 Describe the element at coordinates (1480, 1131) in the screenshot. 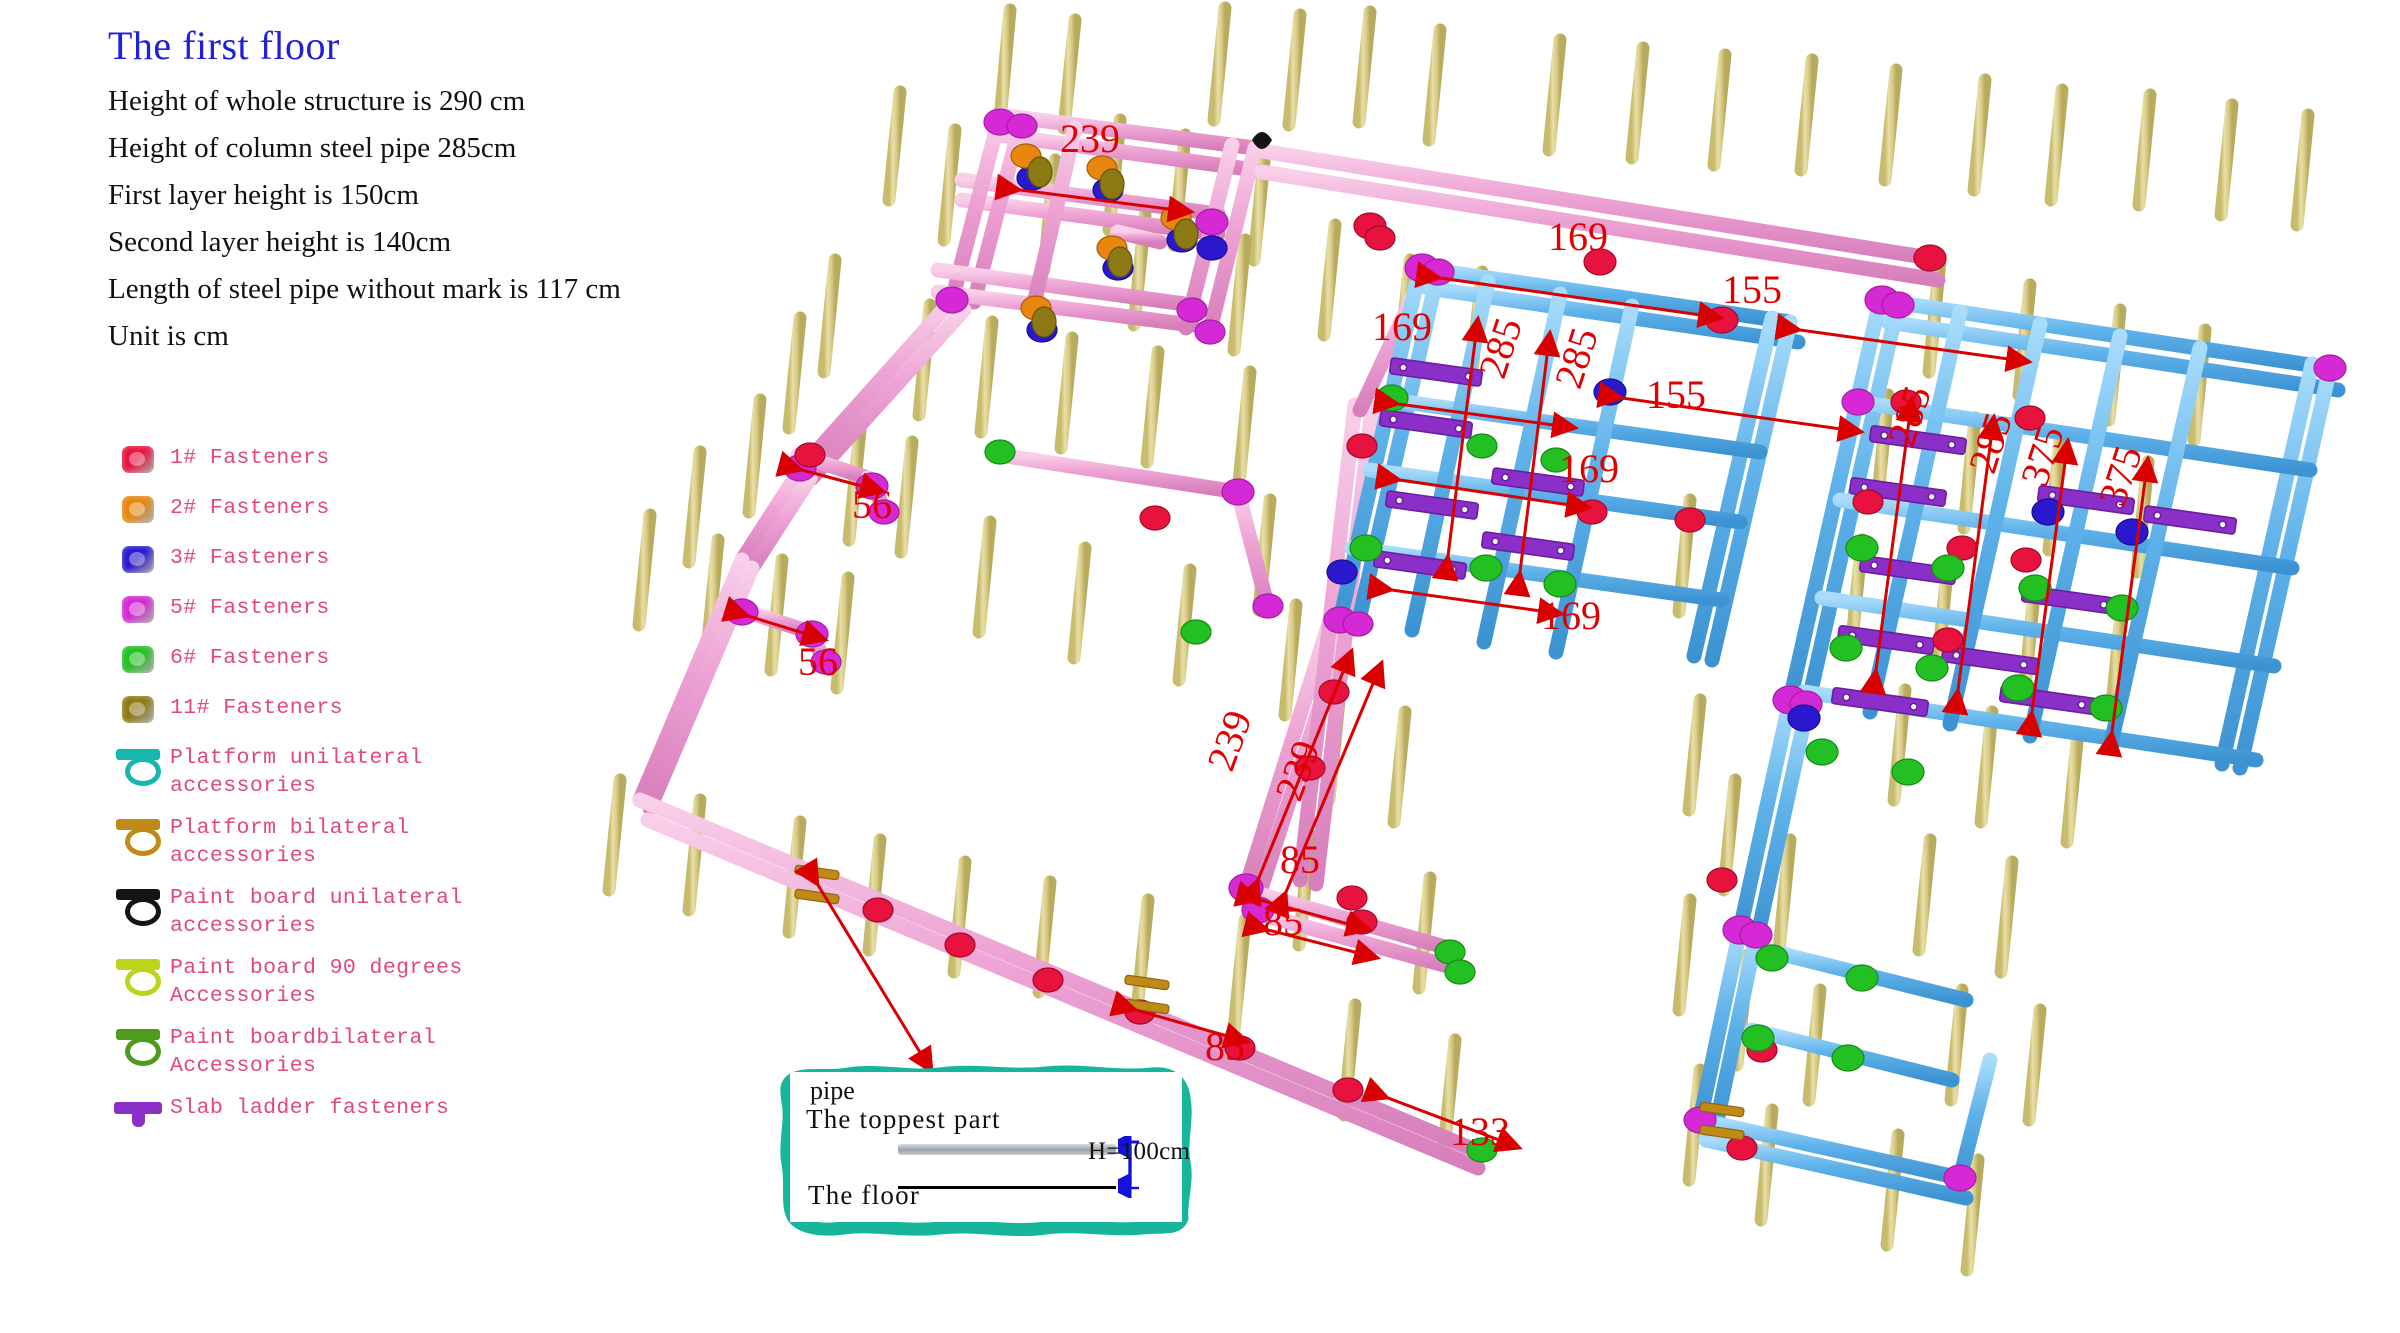

I see `dimension-label: 133` at that location.